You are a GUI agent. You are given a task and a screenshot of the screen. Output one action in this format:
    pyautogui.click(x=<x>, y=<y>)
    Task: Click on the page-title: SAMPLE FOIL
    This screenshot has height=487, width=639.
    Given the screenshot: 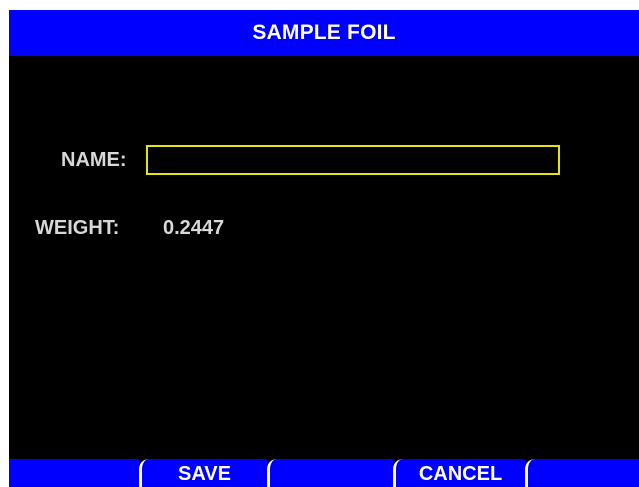 What is the action you would take?
    pyautogui.click(x=324, y=33)
    